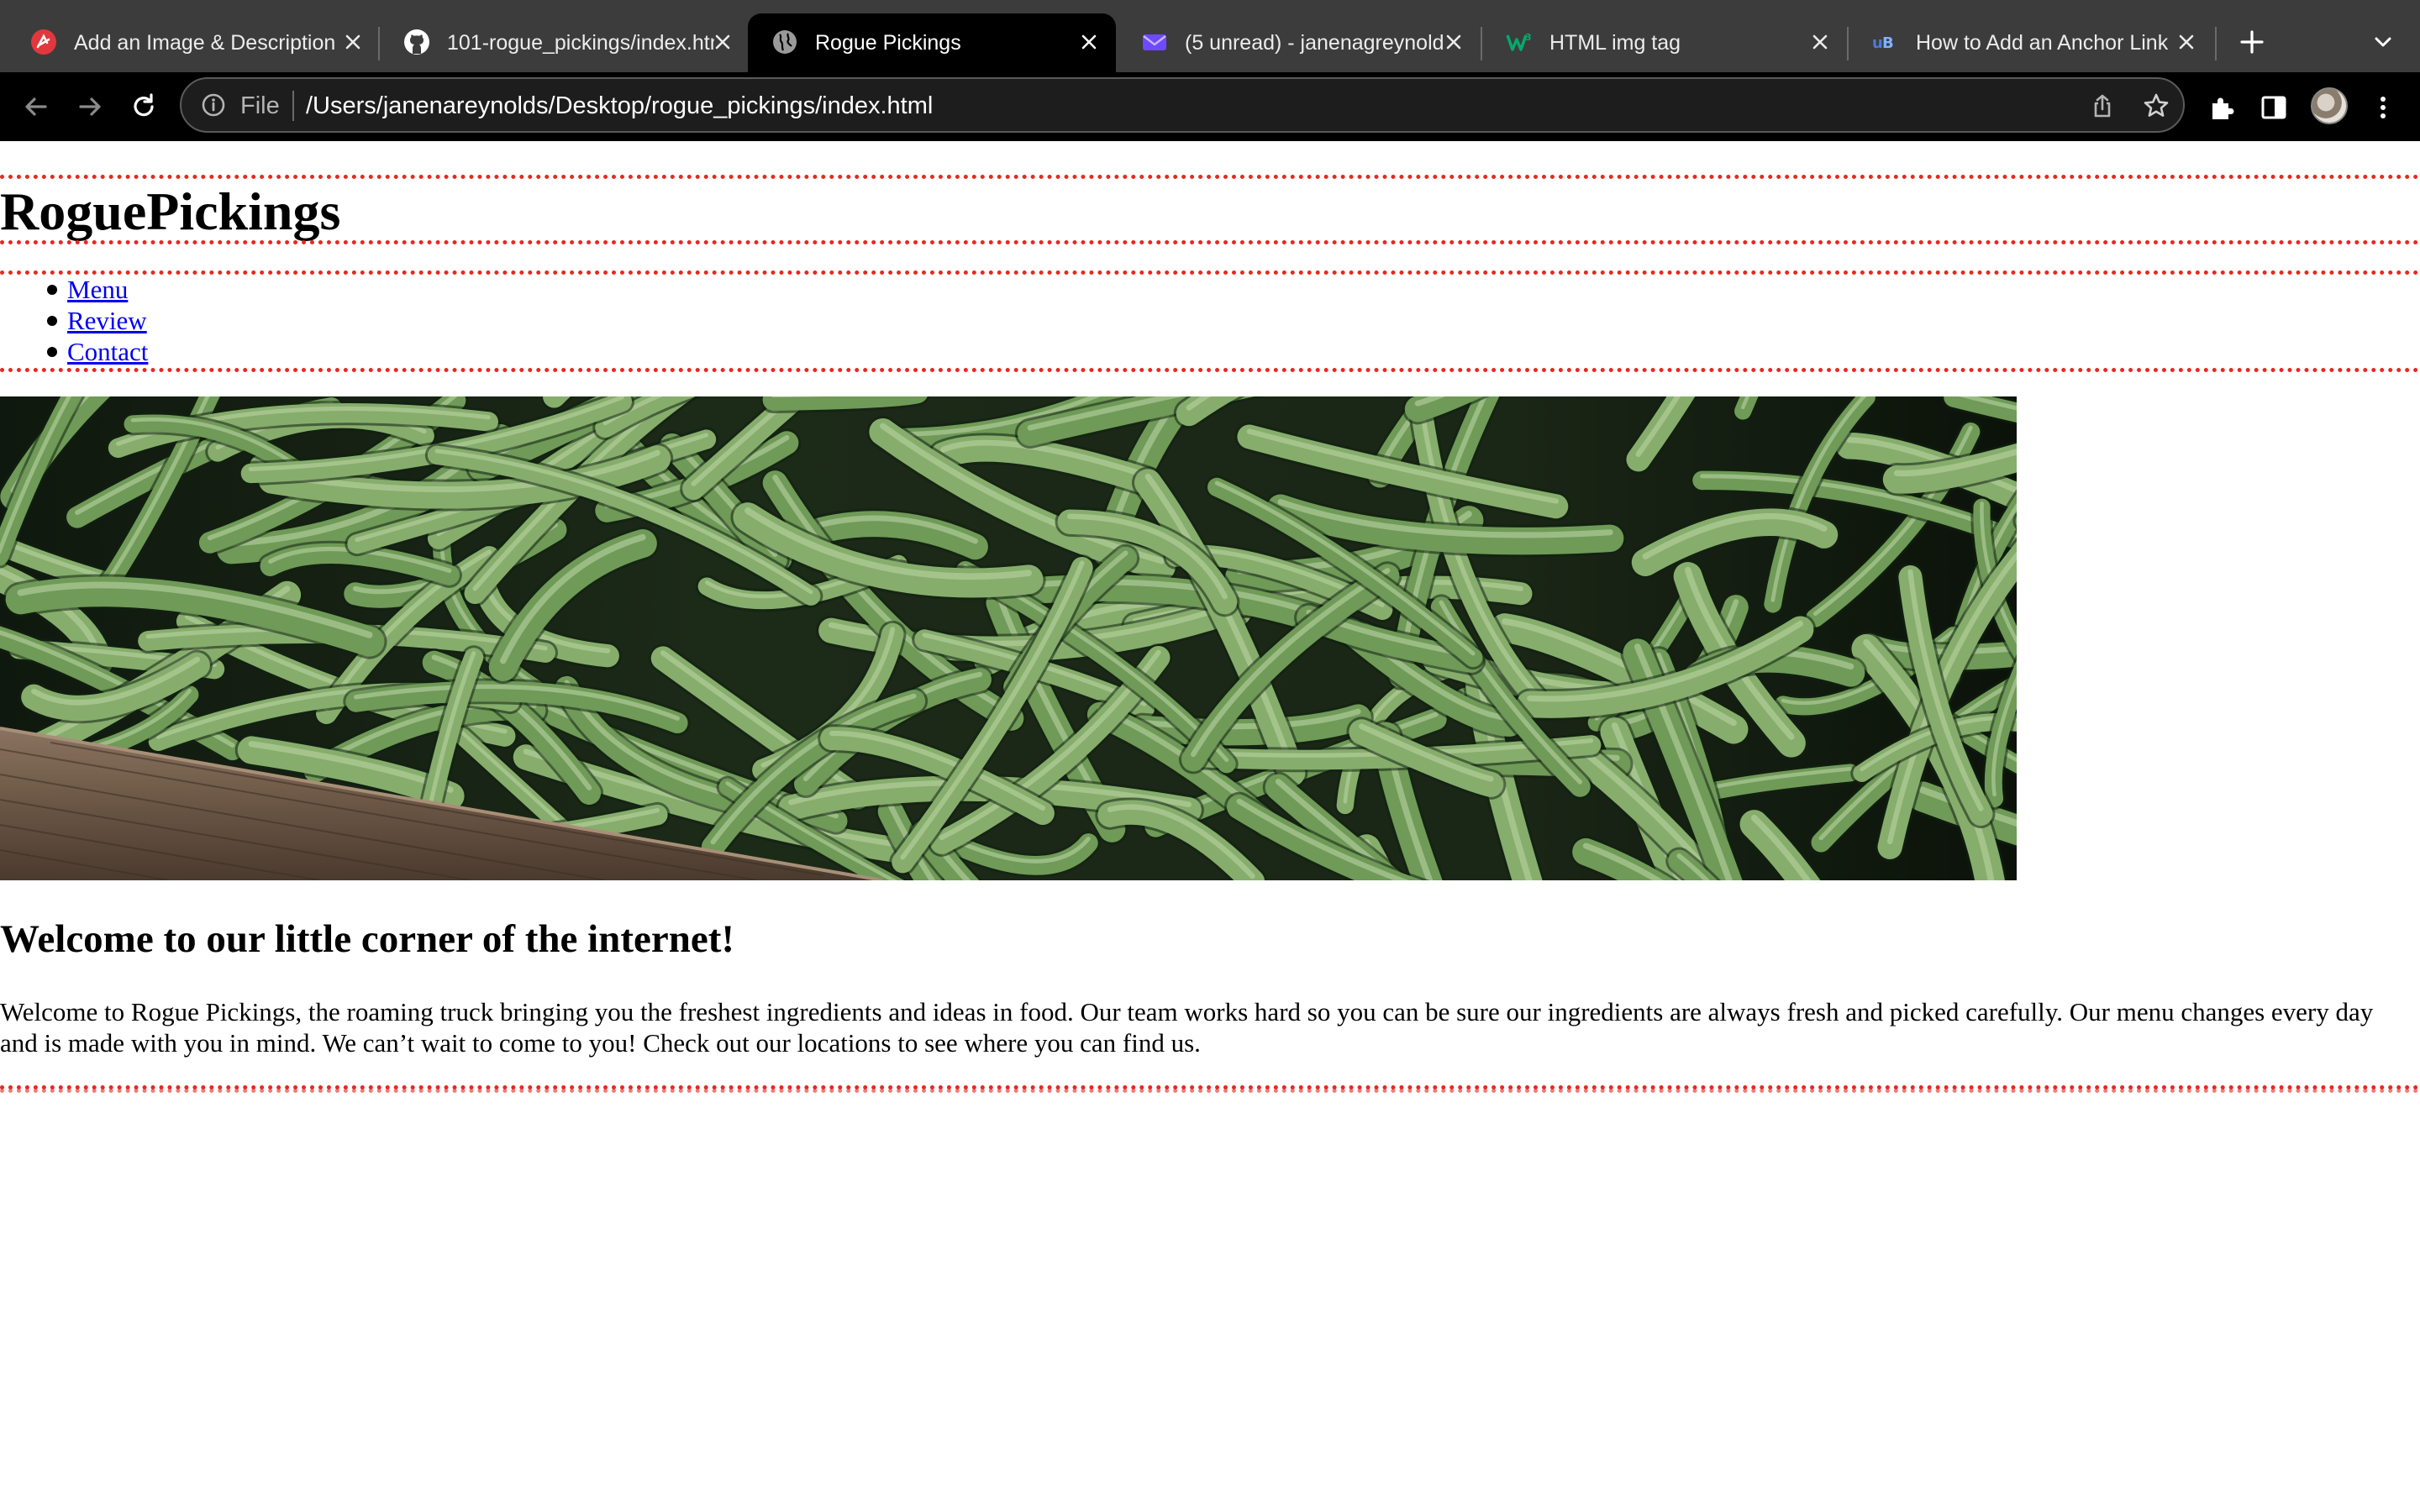 The image size is (2420, 1512). I want to click on ub-icon: uB, so click(1885, 42).